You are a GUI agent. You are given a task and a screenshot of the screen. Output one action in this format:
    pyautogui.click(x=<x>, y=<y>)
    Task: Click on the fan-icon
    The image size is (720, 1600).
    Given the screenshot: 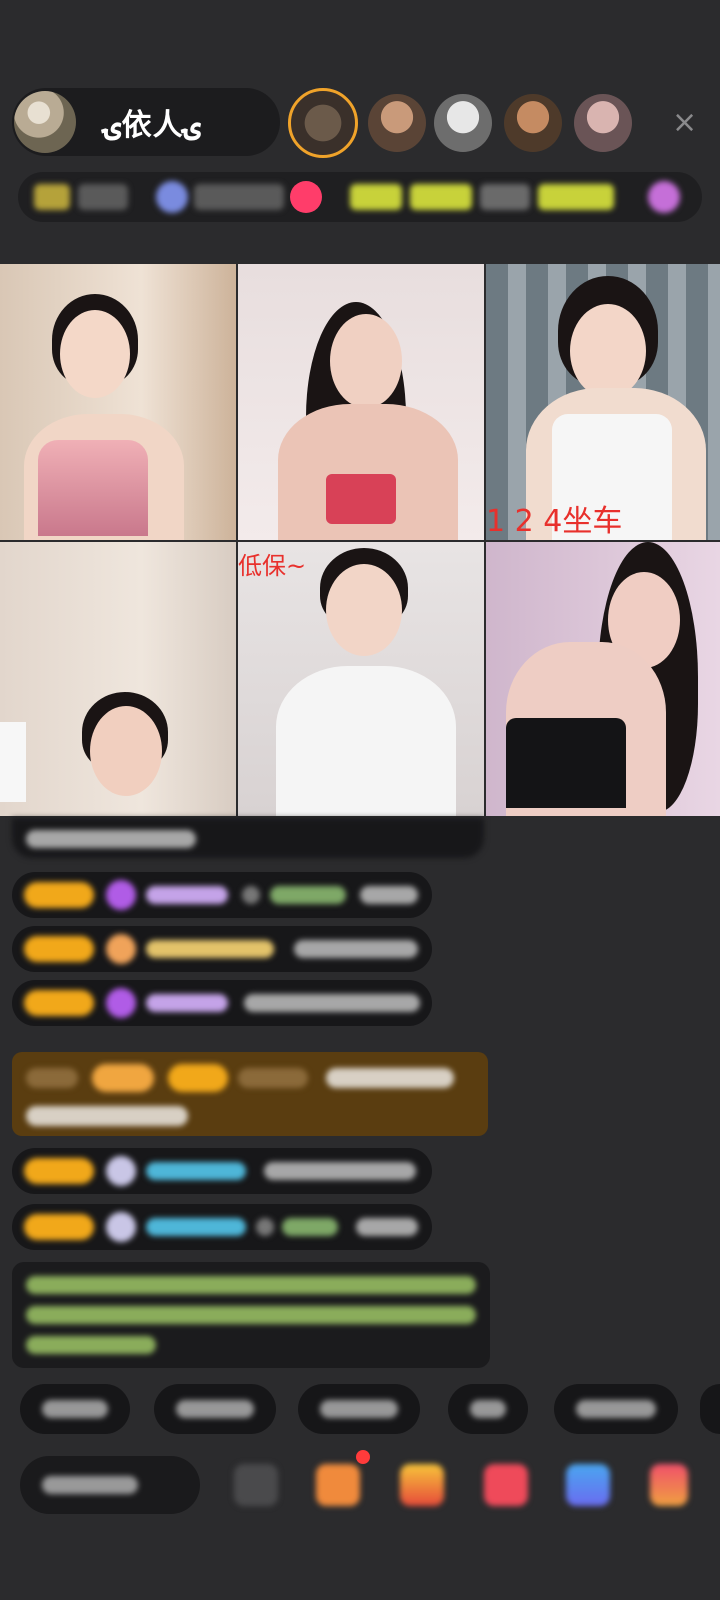 What is the action you would take?
    pyautogui.click(x=172, y=197)
    